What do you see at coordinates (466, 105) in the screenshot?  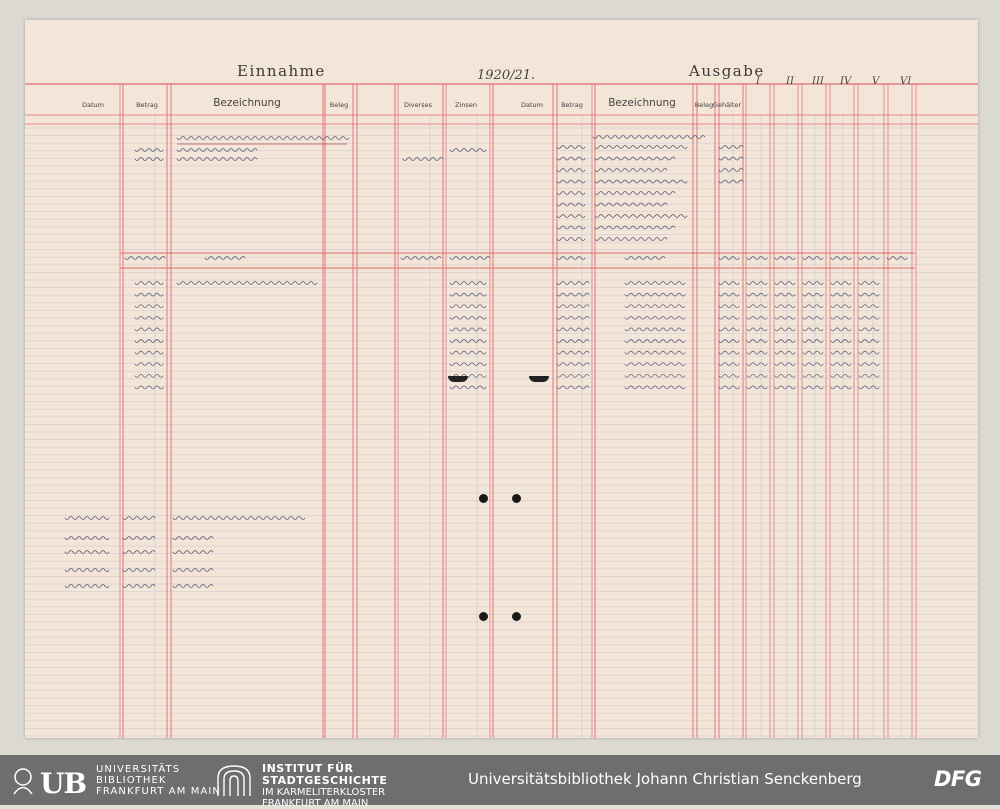 I see `col-zinsen: Zinsen` at bounding box center [466, 105].